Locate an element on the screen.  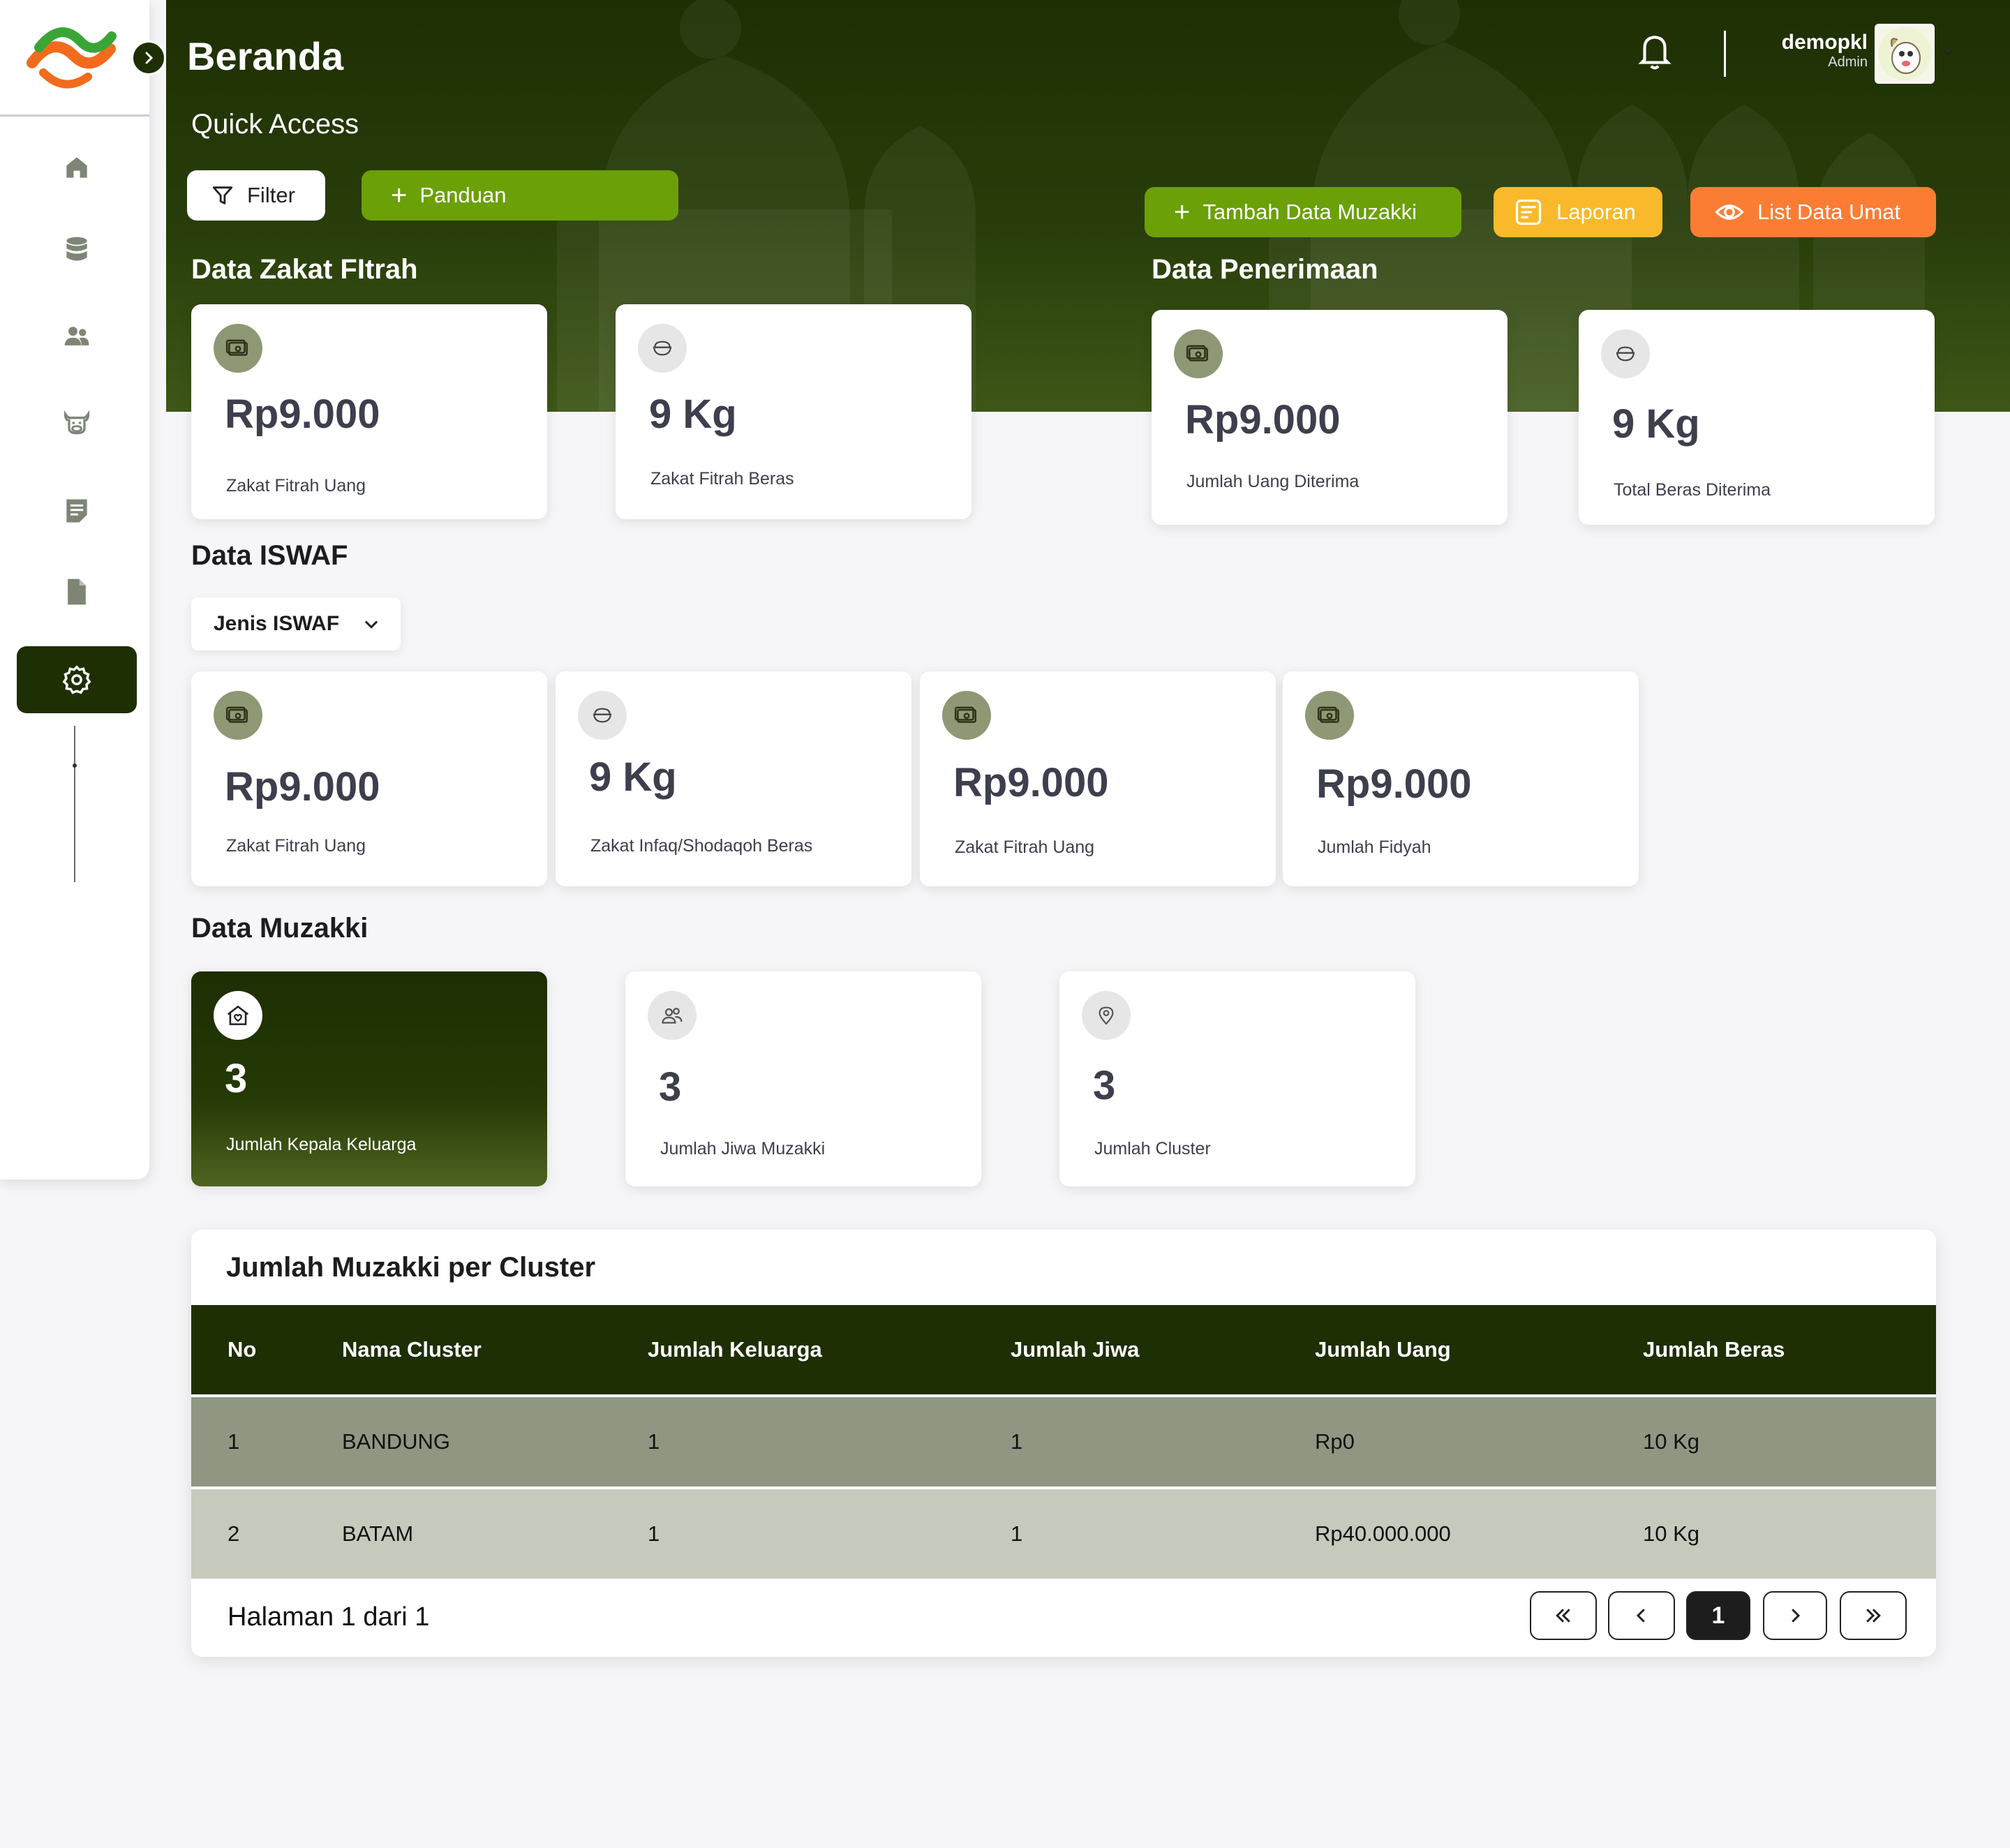
stat-label: Jumlah Fidyah is located at coordinates (1374, 847).